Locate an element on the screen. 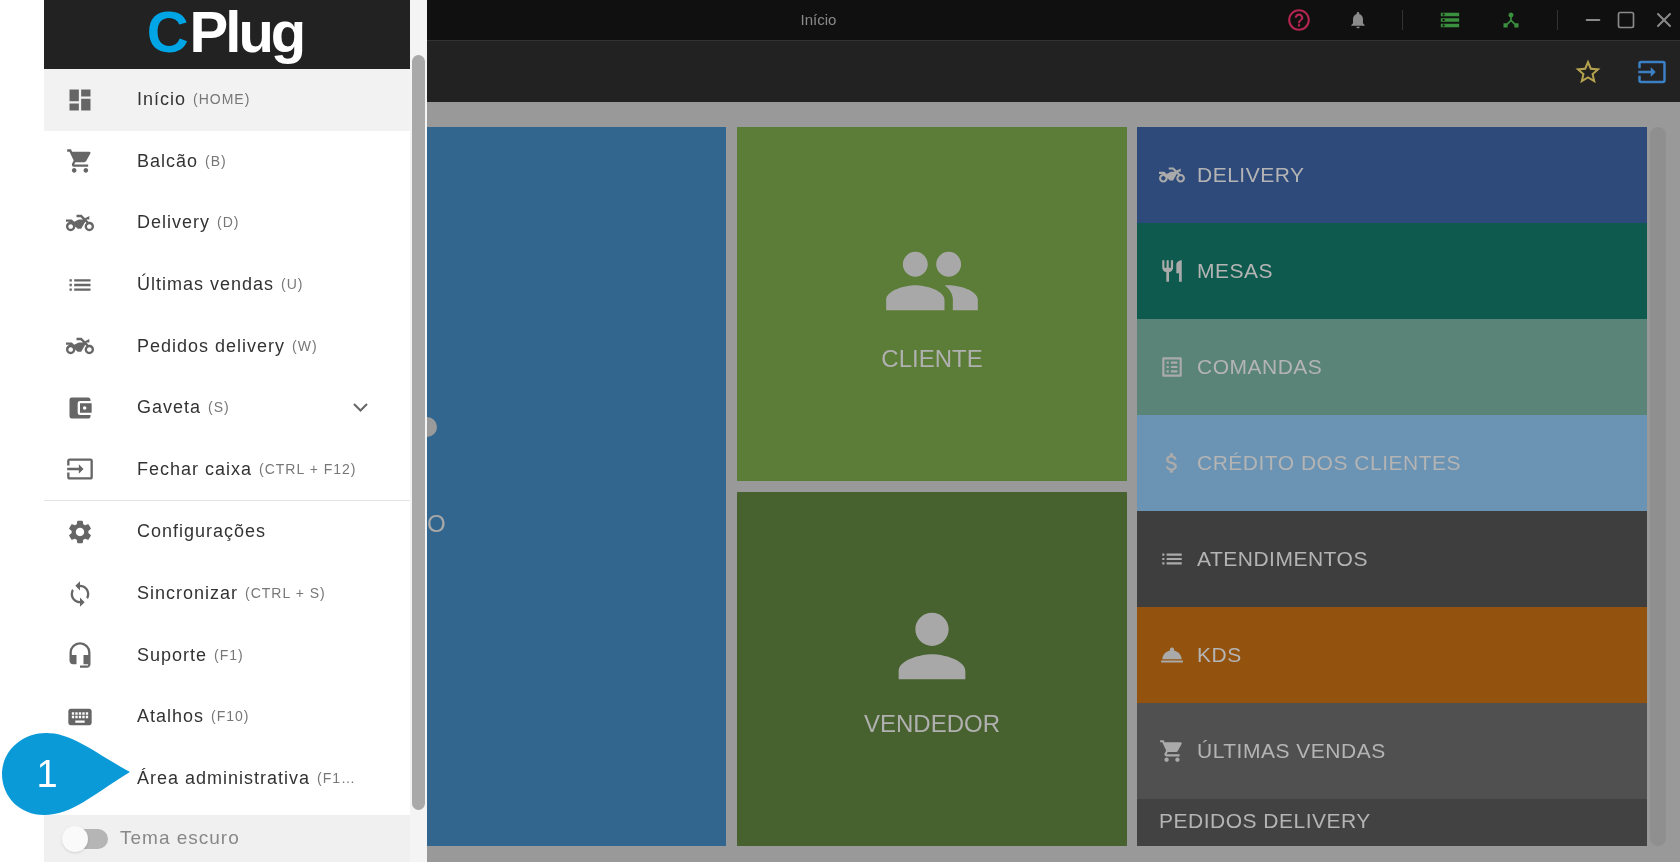  tile-label: MESAS is located at coordinates (1235, 271).